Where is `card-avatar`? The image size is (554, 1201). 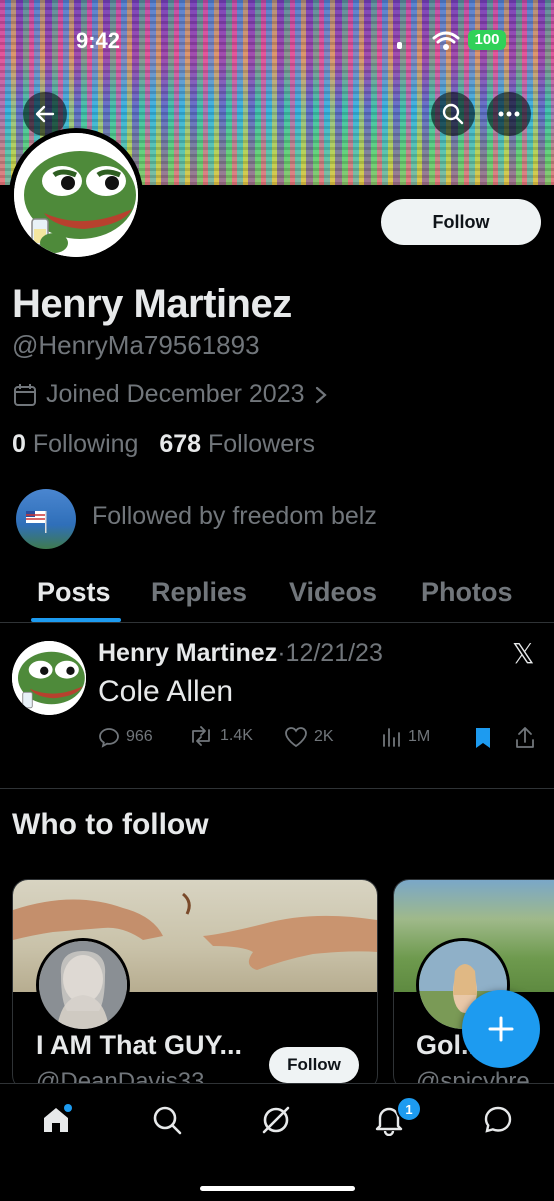 card-avatar is located at coordinates (83, 985).